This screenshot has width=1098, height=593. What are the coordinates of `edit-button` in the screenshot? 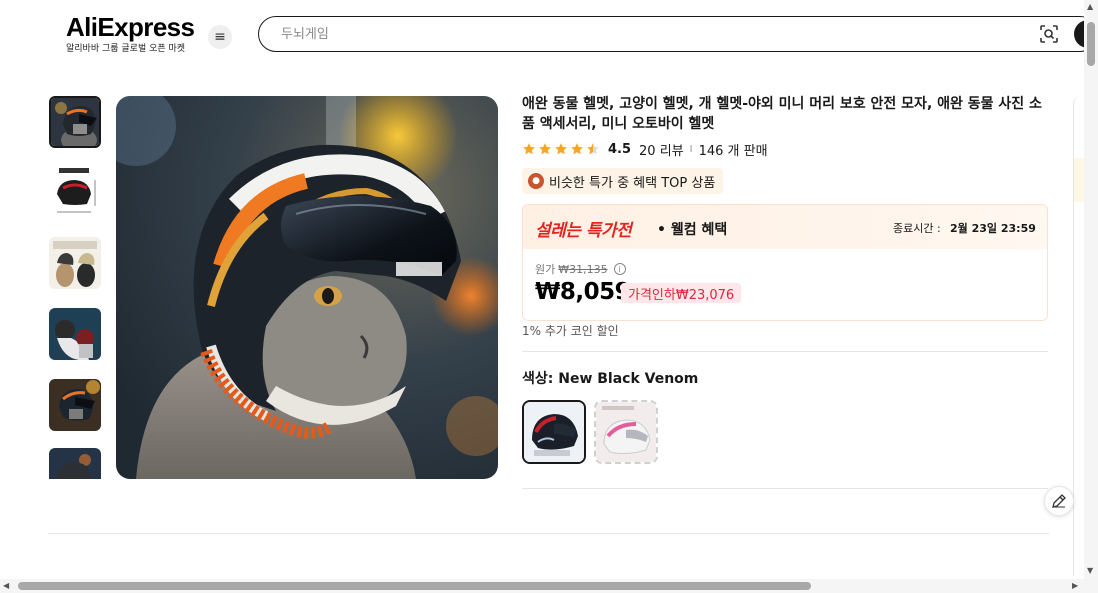 It's located at (1059, 501).